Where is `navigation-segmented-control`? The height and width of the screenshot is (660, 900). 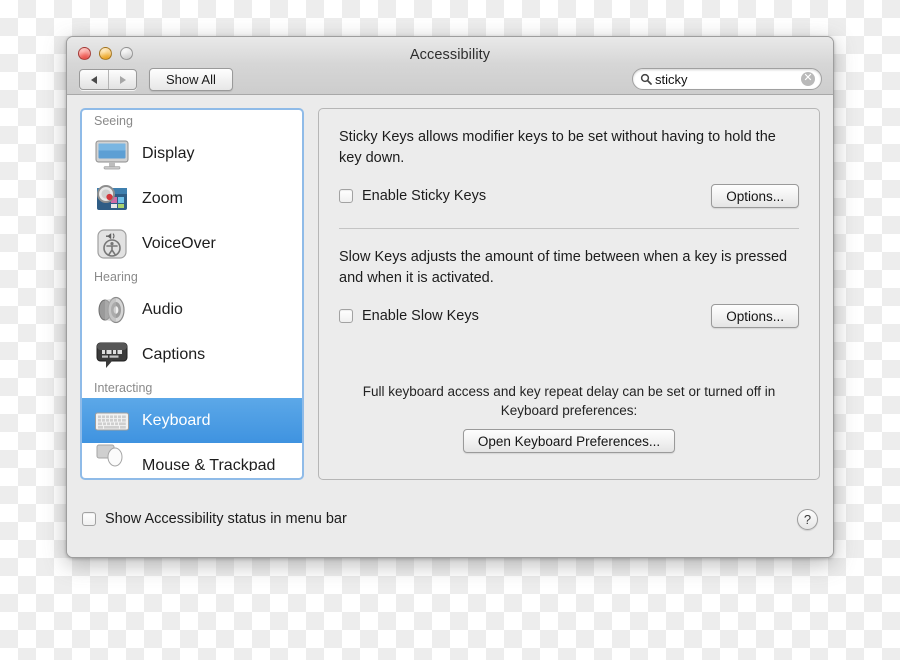
navigation-segmented-control is located at coordinates (108, 79).